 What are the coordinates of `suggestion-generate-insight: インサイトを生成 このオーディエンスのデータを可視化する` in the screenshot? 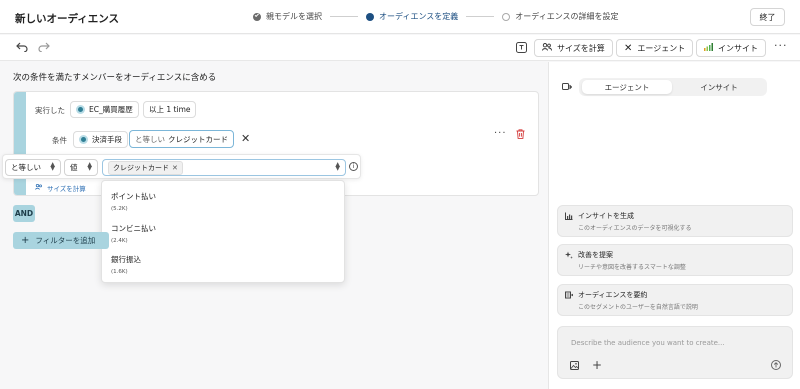 It's located at (675, 221).